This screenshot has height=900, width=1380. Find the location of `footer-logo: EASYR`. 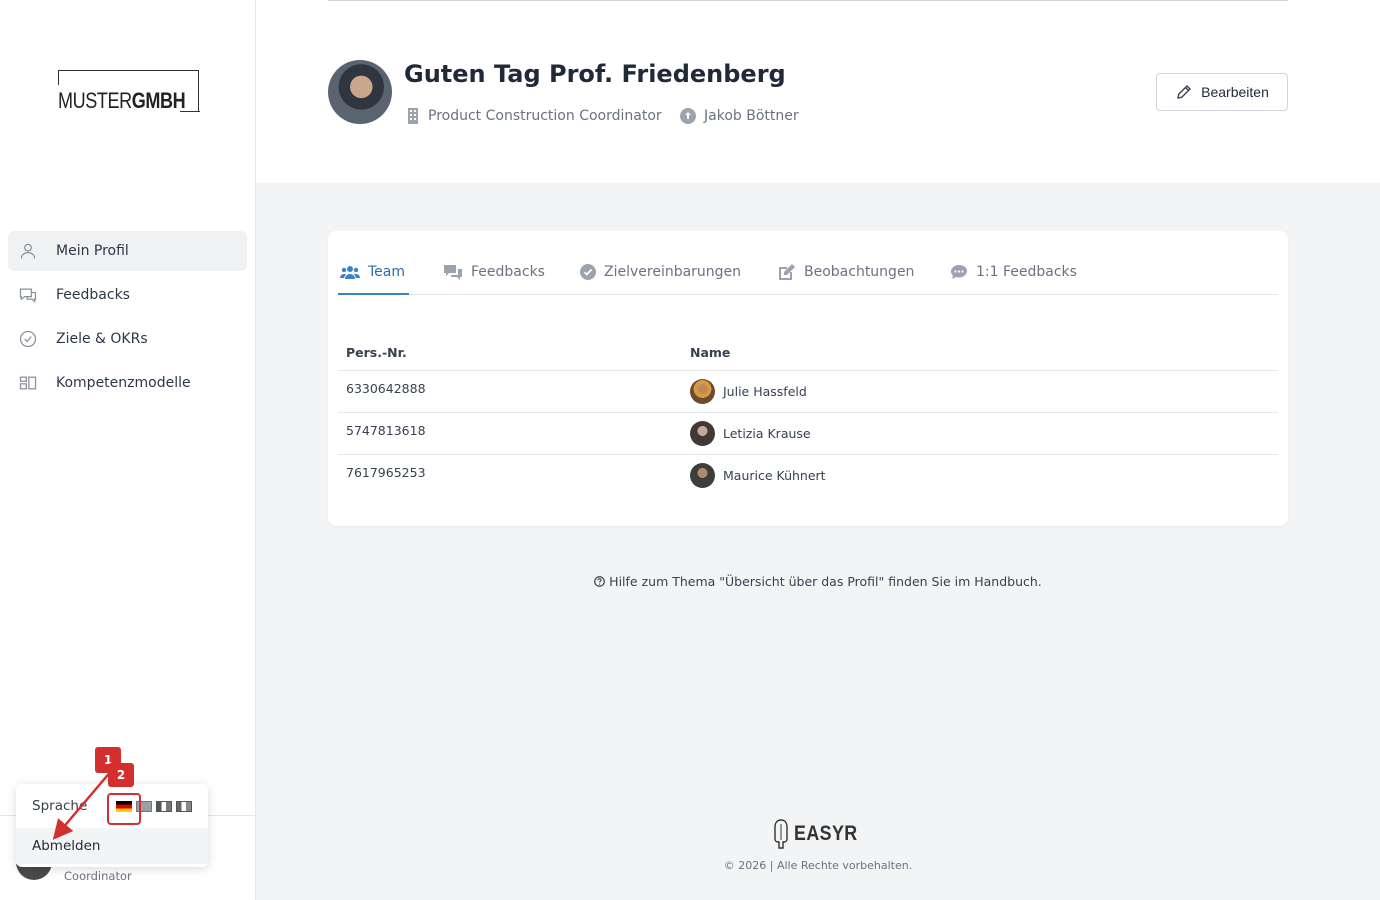

footer-logo: EASYR is located at coordinates (820, 834).